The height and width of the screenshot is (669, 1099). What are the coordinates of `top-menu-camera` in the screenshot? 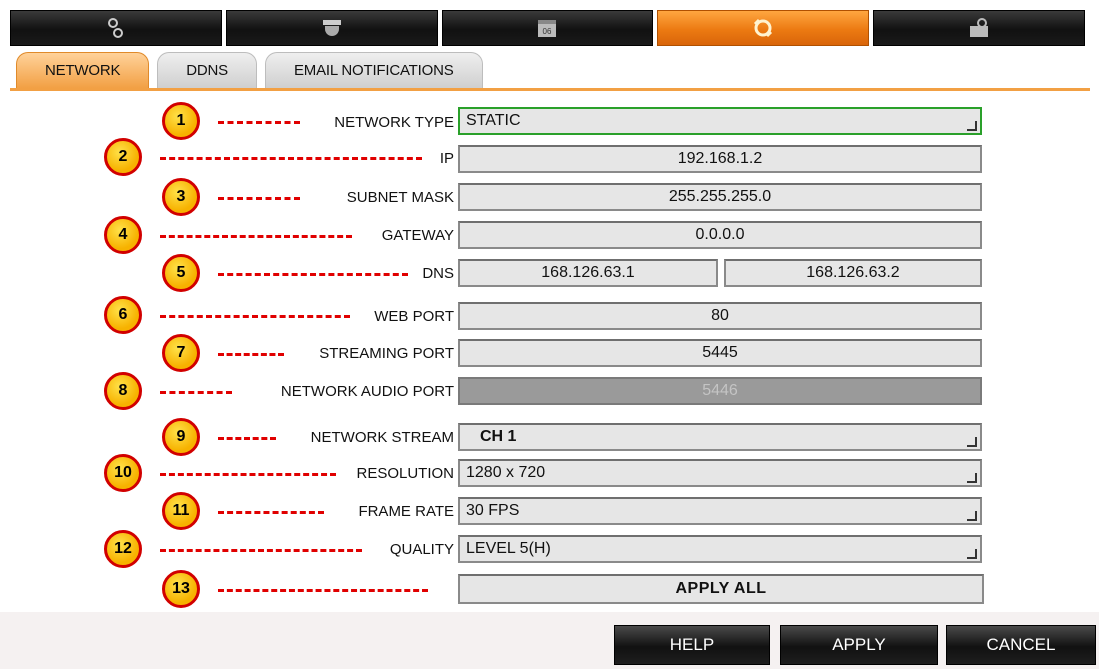 It's located at (331, 28).